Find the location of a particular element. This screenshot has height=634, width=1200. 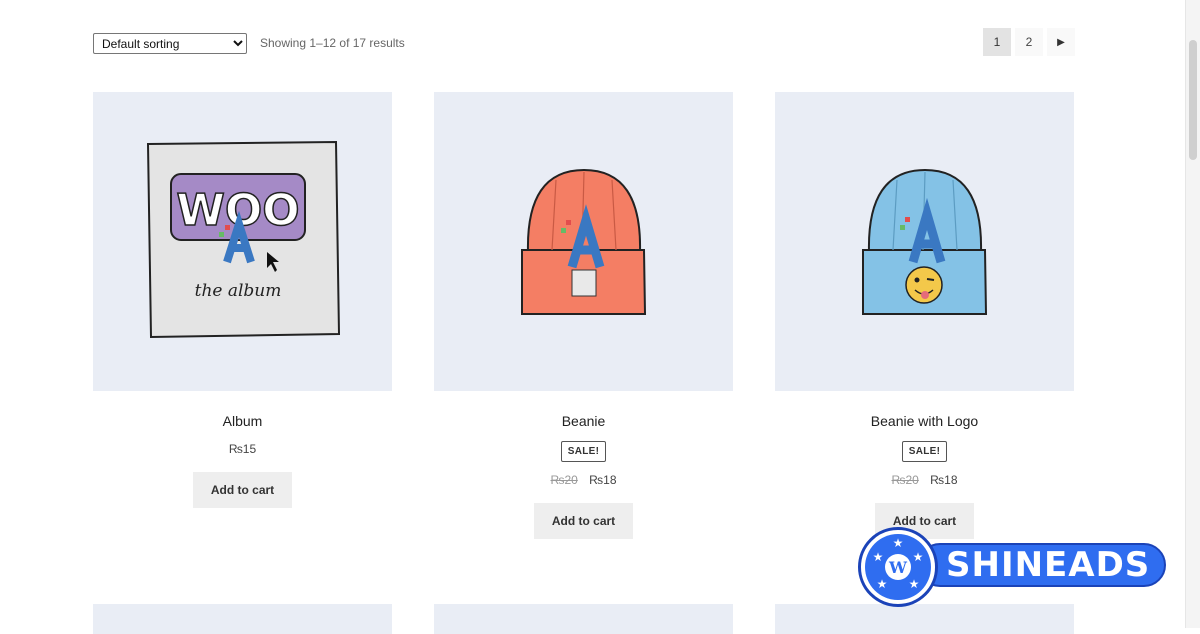

triangle-right-icon: ▶ is located at coordinates (1061, 42).